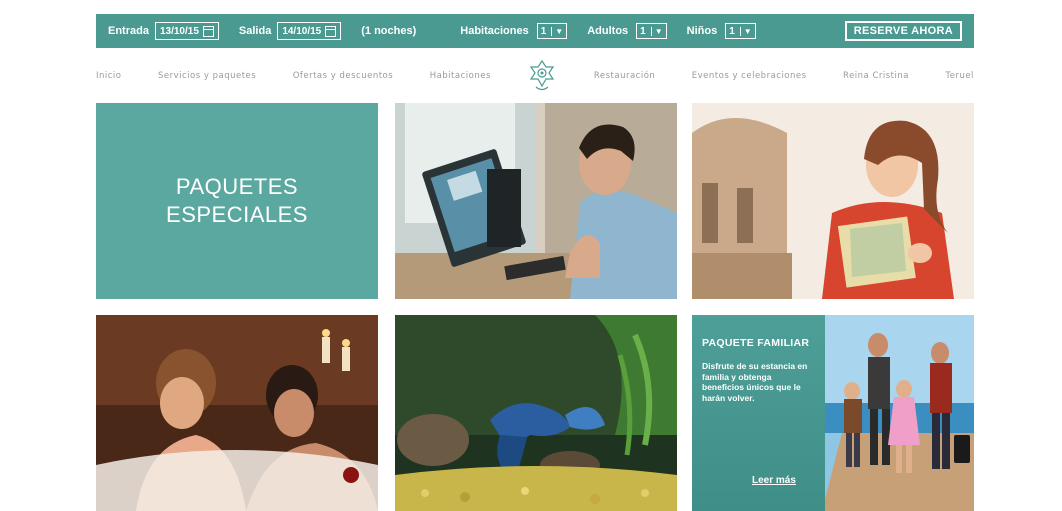 The width and height of the screenshot is (1062, 511). What do you see at coordinates (237, 214) in the screenshot?
I see `promo-line-2: ESPECIALES` at bounding box center [237, 214].